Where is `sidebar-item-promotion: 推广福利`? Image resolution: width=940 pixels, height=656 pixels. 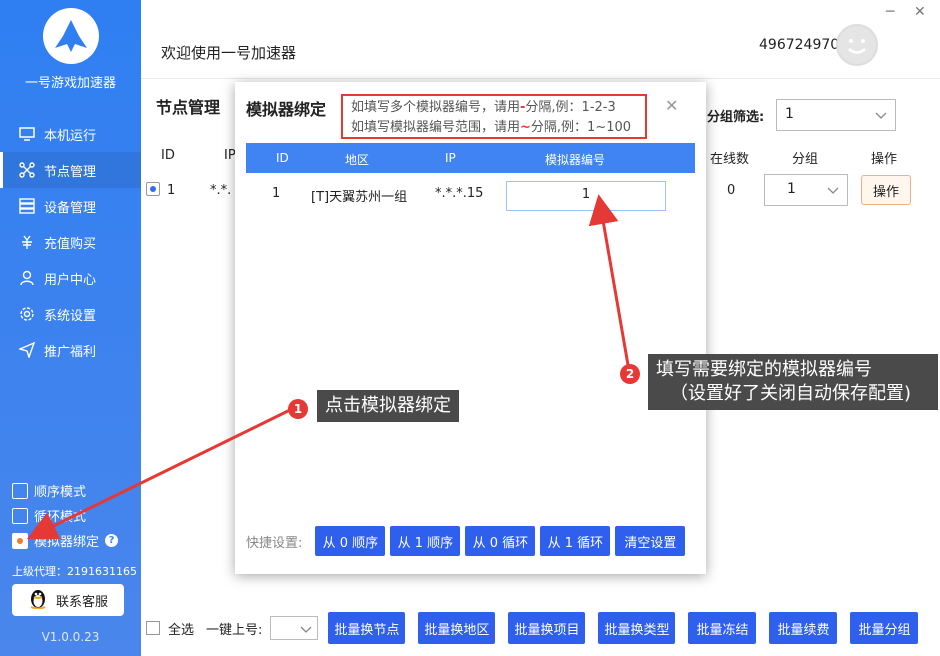
sidebar-item-promotion: 推广福利 is located at coordinates (70, 350).